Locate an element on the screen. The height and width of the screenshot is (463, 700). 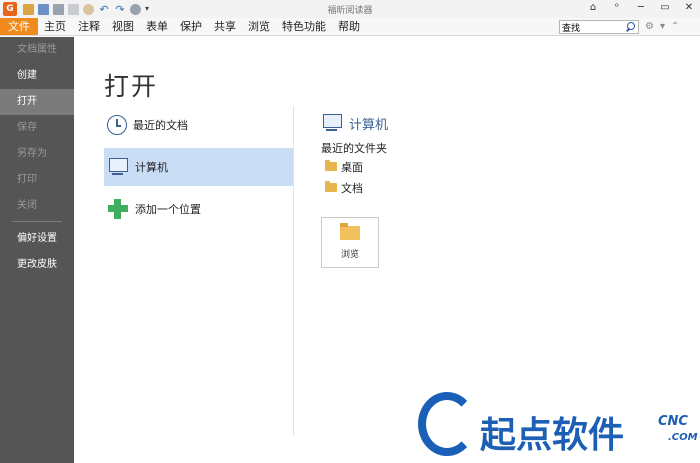
sidebar-item-create: 创建 is located at coordinates (37, 76).